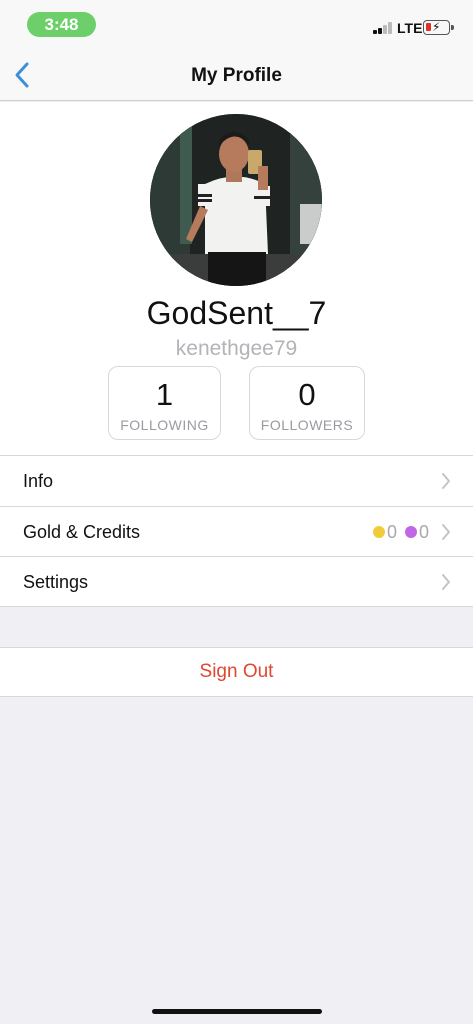  I want to click on status-time: 3:48, so click(61, 24).